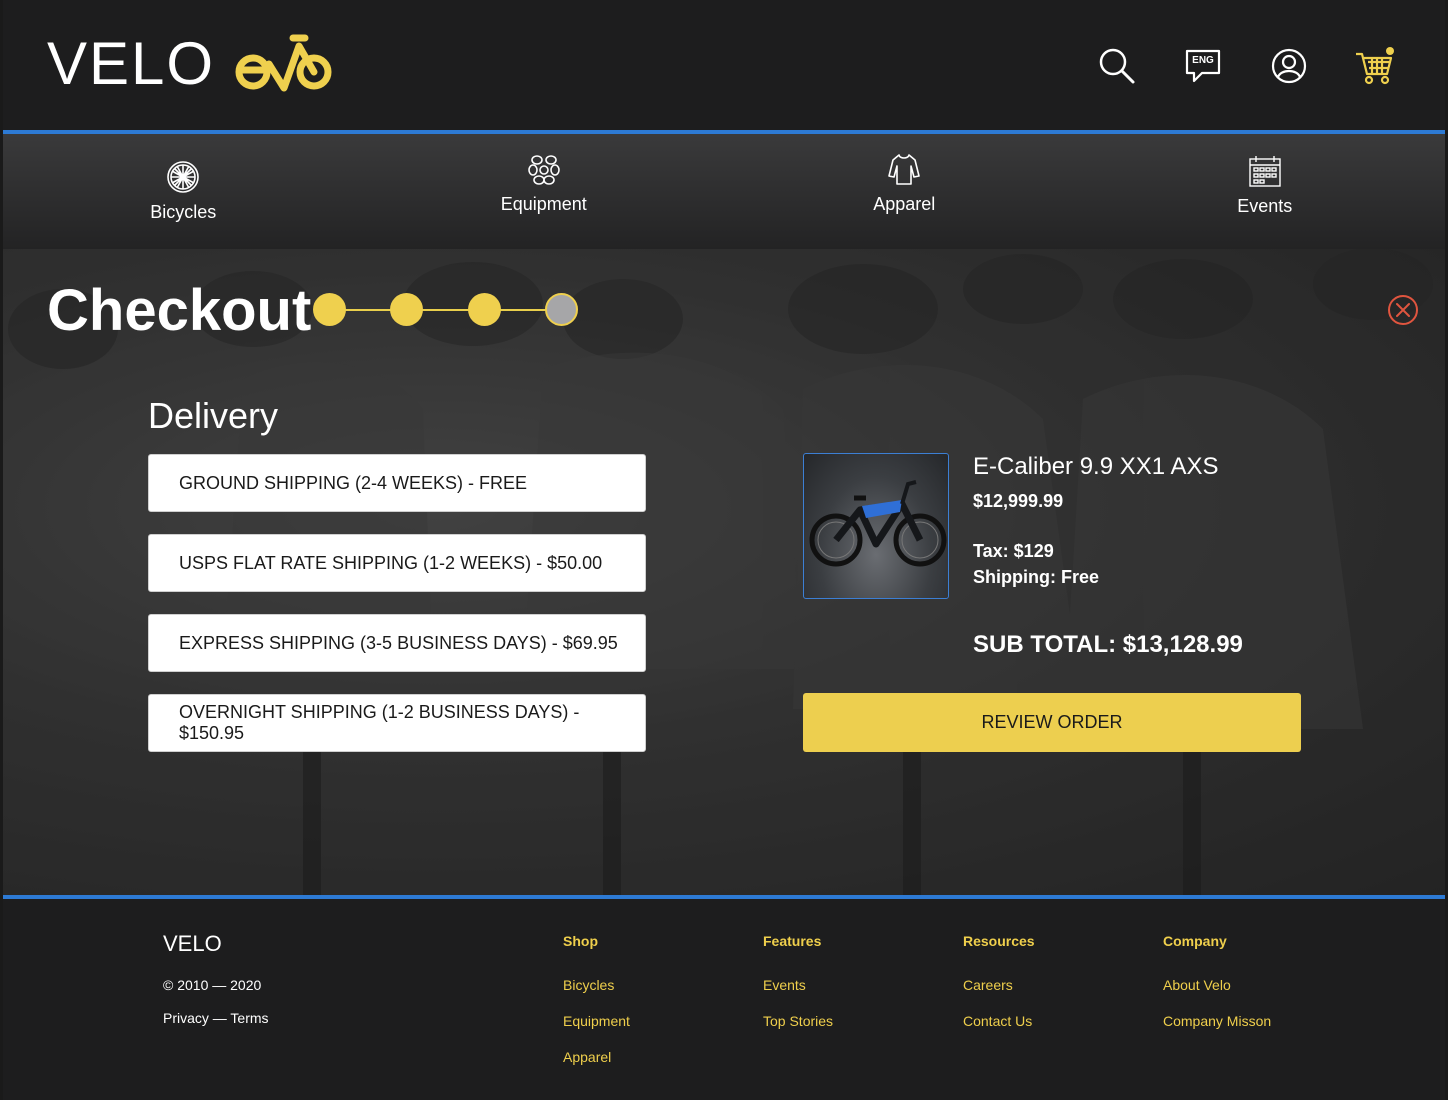  I want to click on account-icon, so click(1289, 66).